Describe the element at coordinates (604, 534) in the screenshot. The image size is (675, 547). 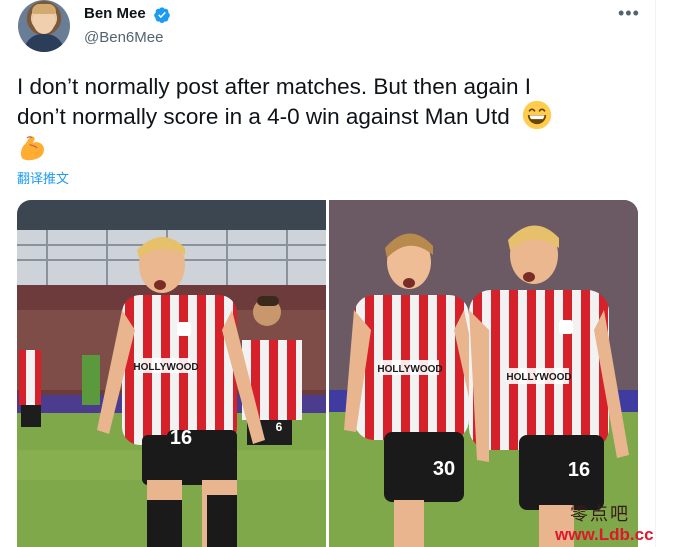
I see `watermark-url: www.Ldb.cc` at that location.